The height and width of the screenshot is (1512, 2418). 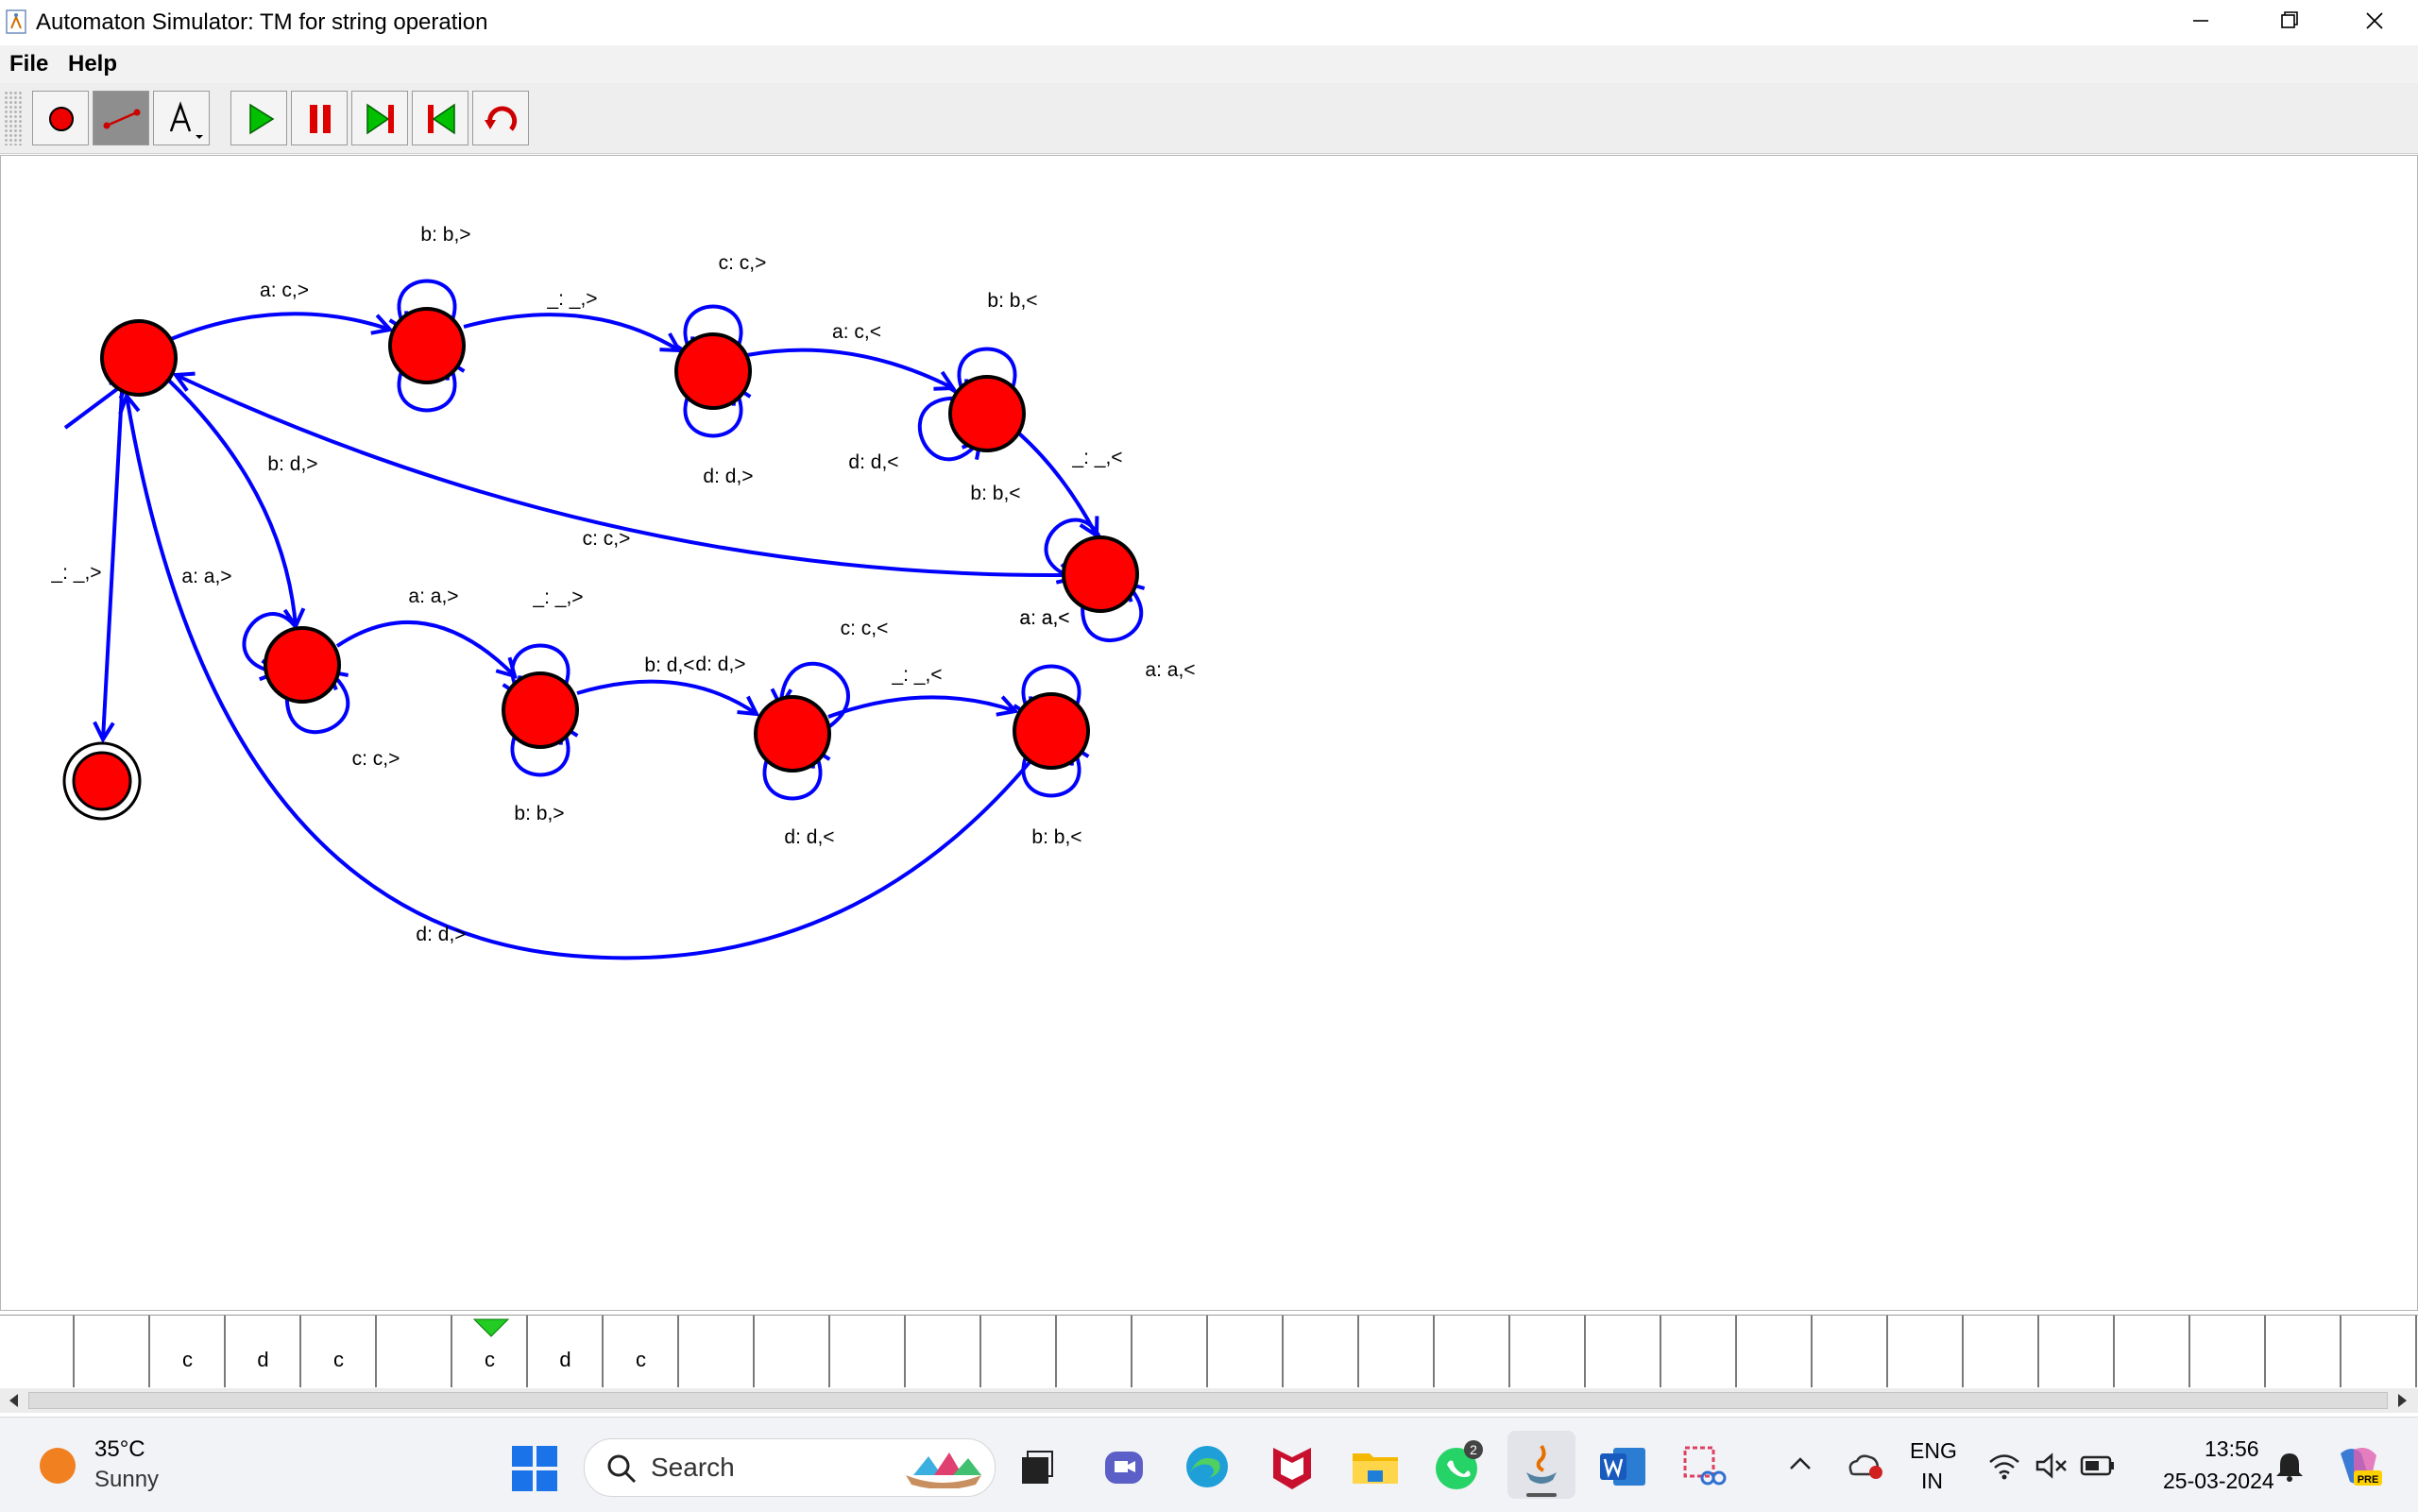 What do you see at coordinates (535, 1468) in the screenshot?
I see `windows-start-icon` at bounding box center [535, 1468].